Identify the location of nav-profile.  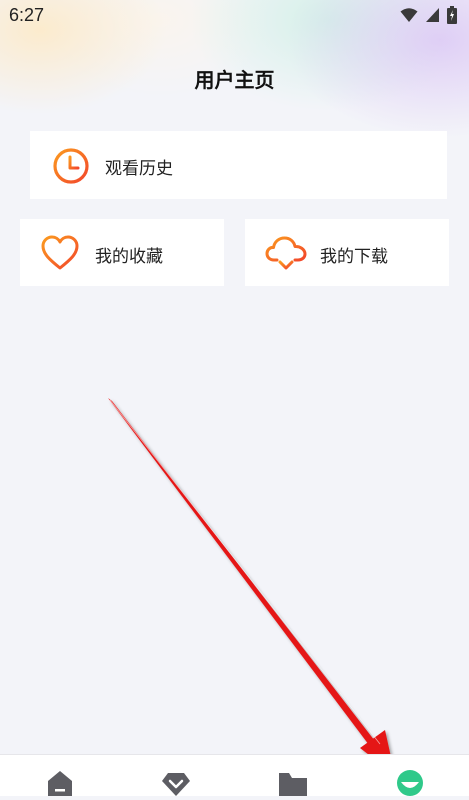
(410, 782).